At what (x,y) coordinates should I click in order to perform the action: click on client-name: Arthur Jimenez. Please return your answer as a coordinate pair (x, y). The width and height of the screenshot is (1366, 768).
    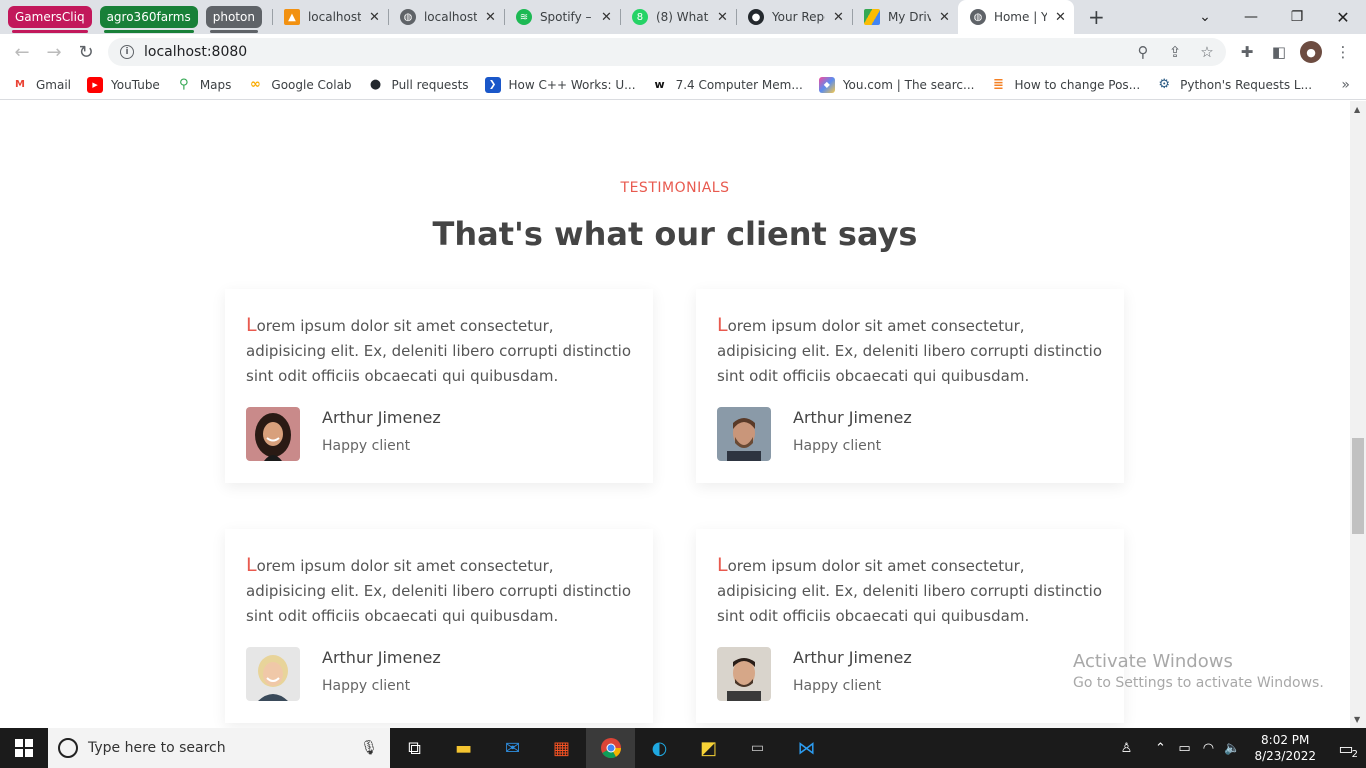
    Looking at the image, I should click on (852, 417).